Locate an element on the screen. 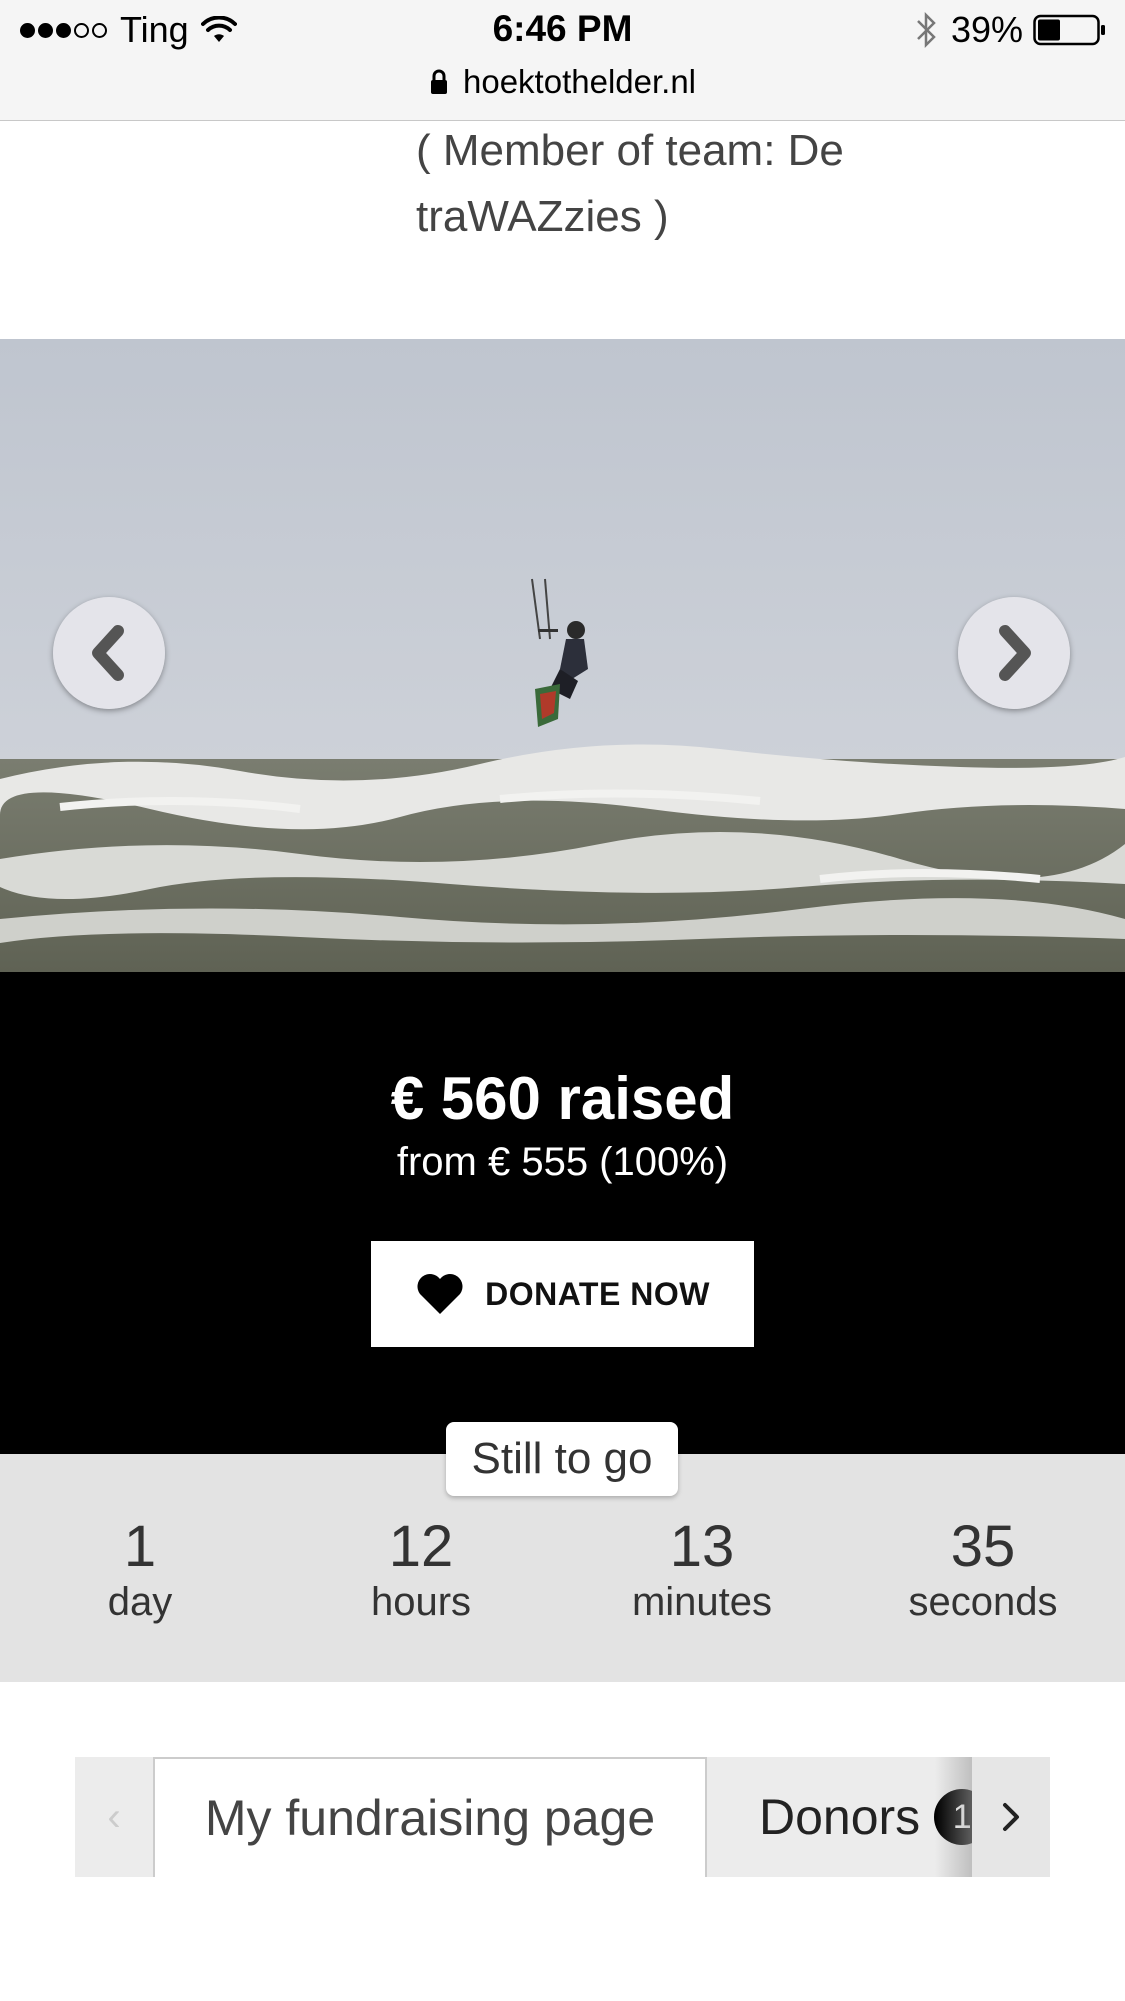 The image size is (1125, 2001). tab-label: My fundraising page is located at coordinates (430, 1818).